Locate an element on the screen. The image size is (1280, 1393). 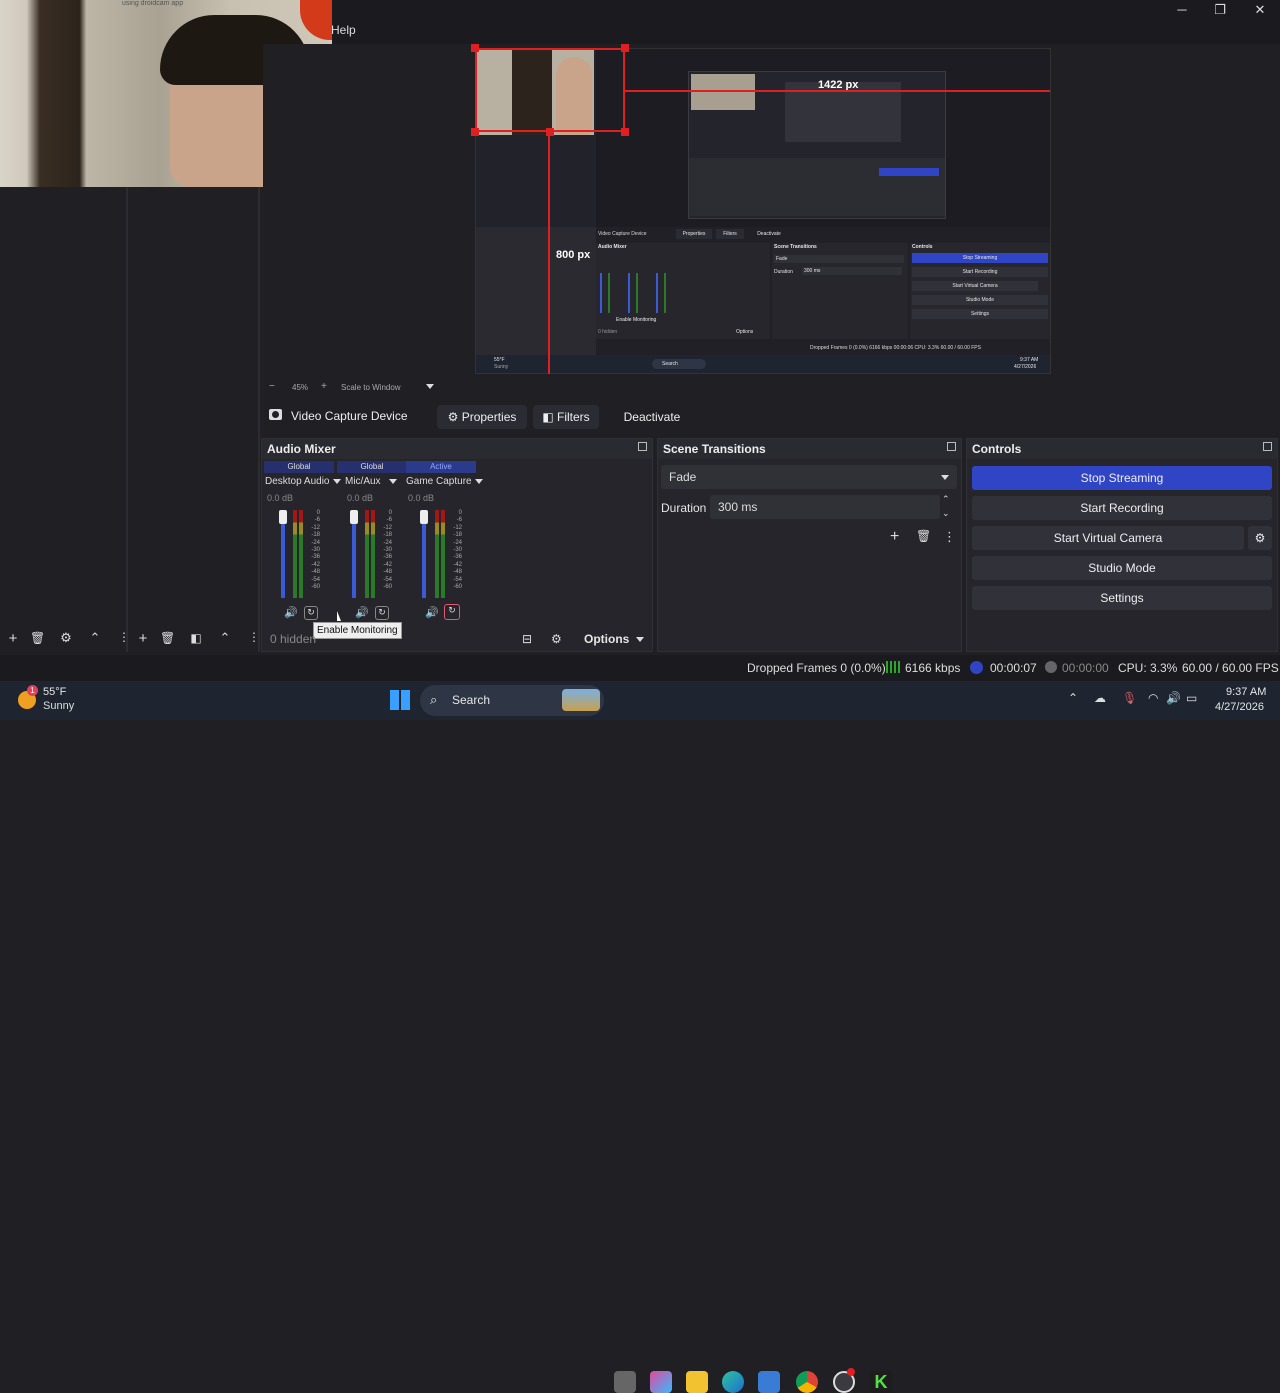
db-tick-label: -18 is located at coordinates (457, 535).